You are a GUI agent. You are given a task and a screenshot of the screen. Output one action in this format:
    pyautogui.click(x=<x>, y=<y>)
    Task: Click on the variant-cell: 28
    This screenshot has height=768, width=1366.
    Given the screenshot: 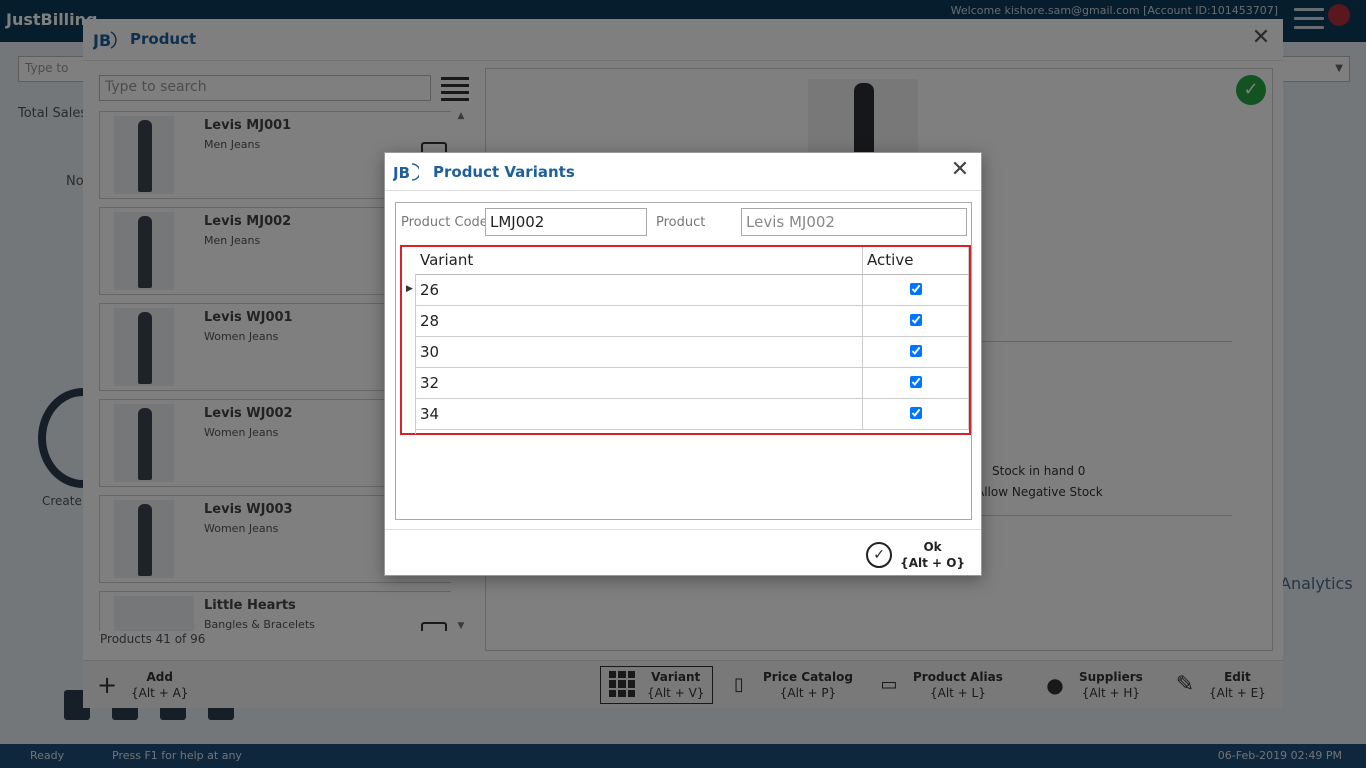 What is the action you would take?
    pyautogui.click(x=640, y=321)
    